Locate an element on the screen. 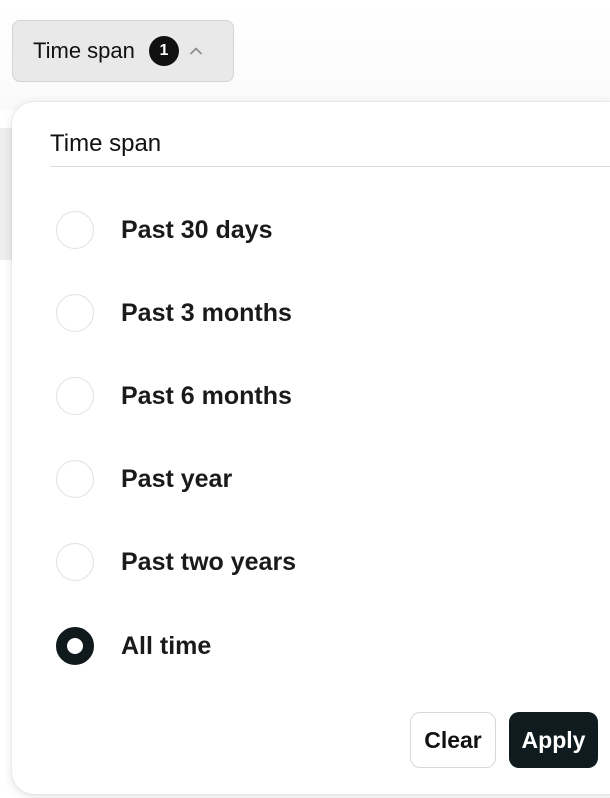 This screenshot has height=798, width=610. clear-button: Clear is located at coordinates (453, 740).